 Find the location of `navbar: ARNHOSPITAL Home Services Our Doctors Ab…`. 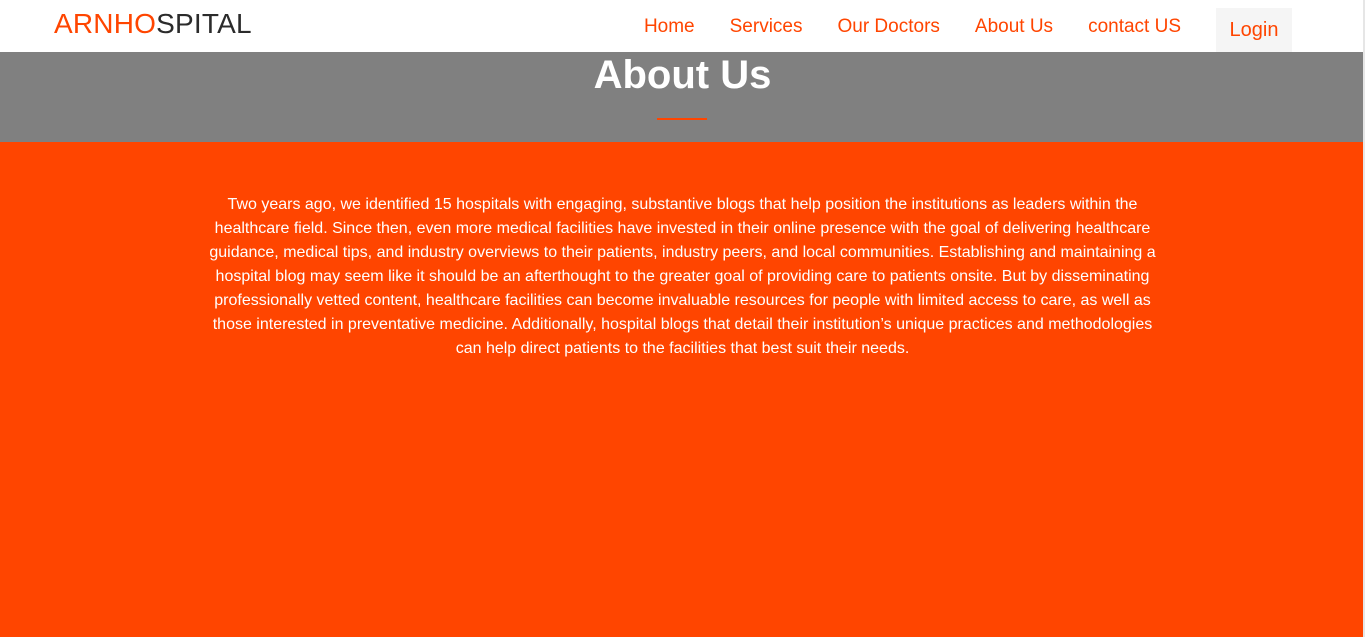

navbar: ARNHOSPITAL Home Services Our Doctors Ab… is located at coordinates (682, 26).